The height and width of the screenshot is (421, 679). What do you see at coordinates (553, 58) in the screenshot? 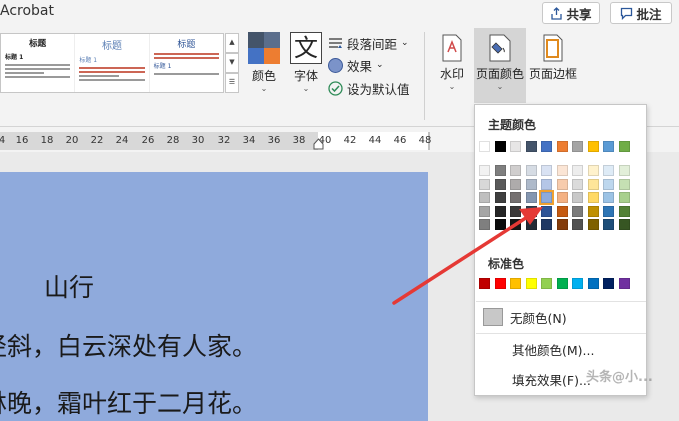
I see `page-border-button: 页面边框` at bounding box center [553, 58].